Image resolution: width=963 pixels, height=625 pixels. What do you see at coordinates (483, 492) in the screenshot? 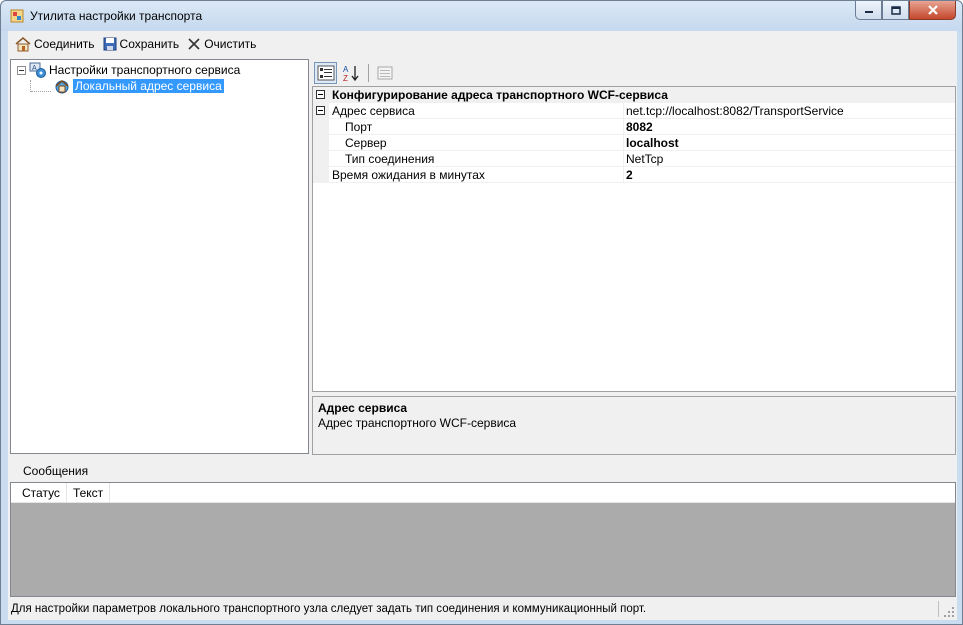
I see `messages-header: Статус Текст` at bounding box center [483, 492].